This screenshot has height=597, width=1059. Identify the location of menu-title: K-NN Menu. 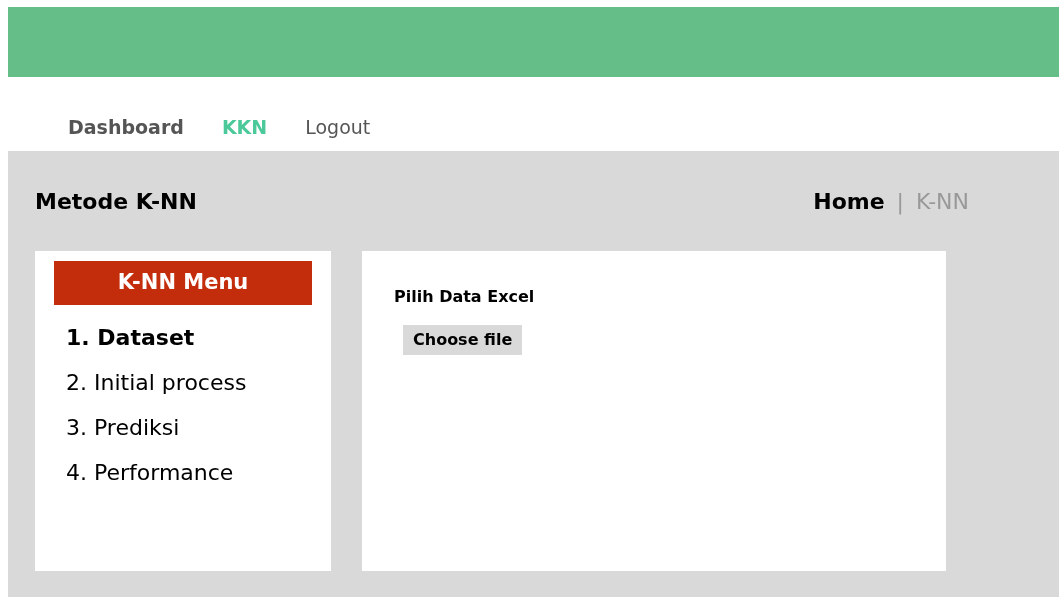
(183, 283).